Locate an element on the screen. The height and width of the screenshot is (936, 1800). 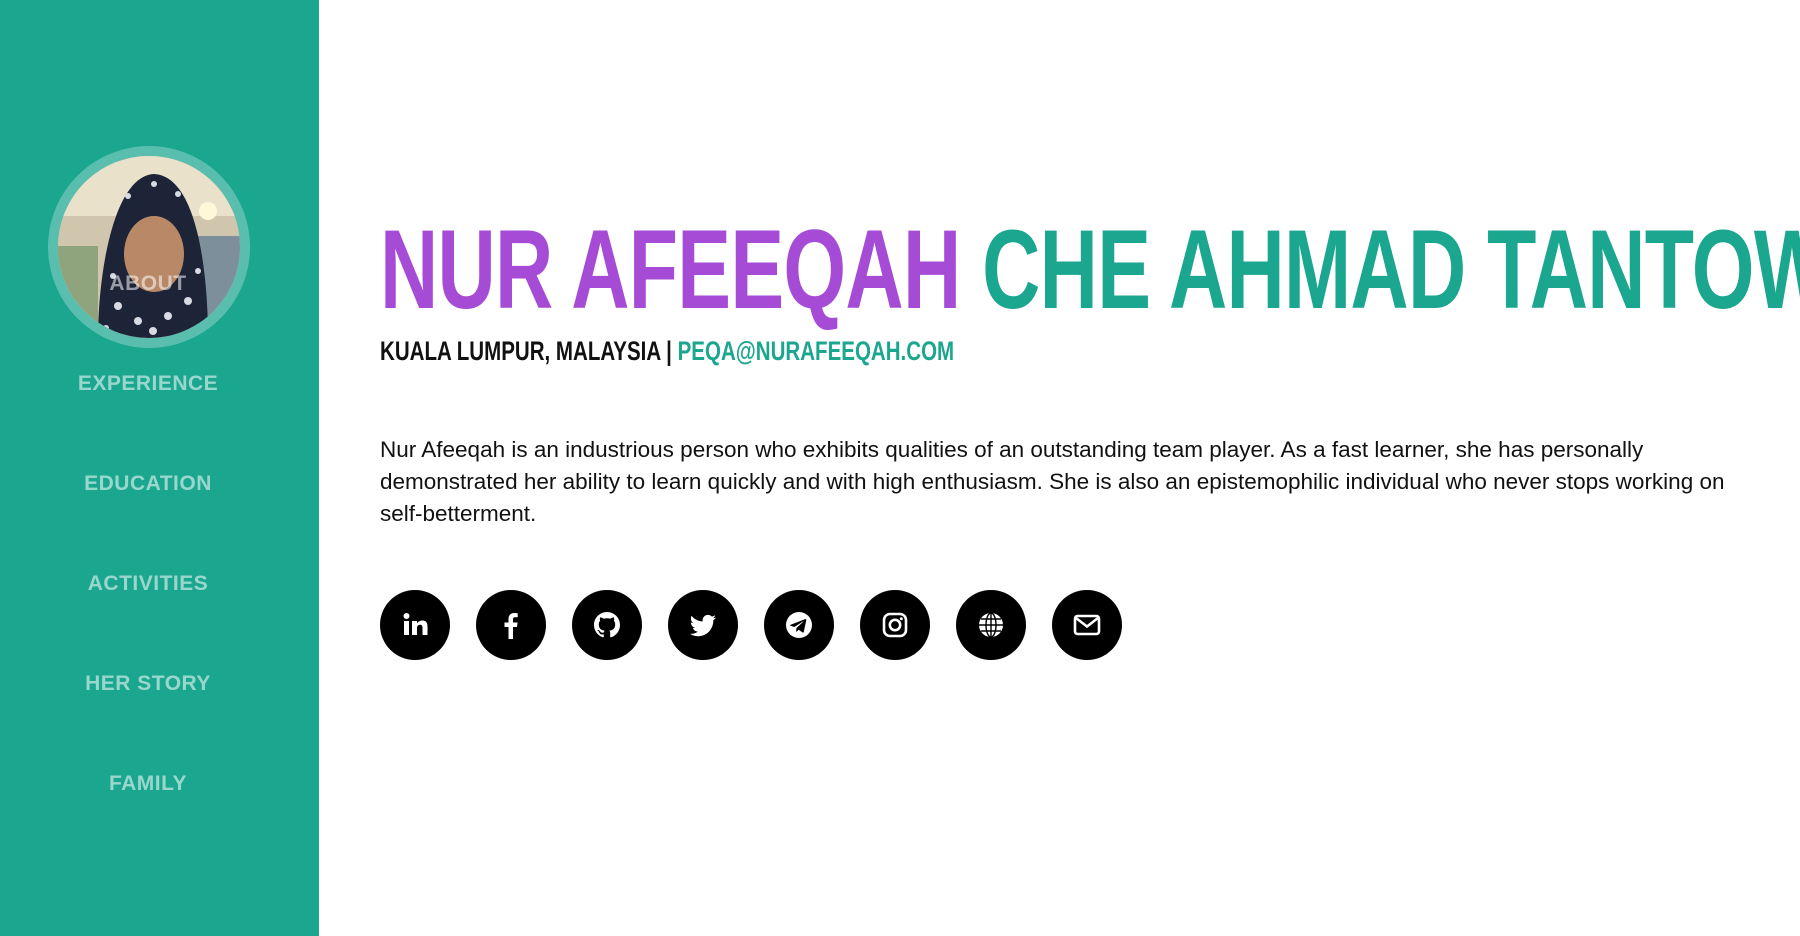
nav-education: Education is located at coordinates (148, 484).